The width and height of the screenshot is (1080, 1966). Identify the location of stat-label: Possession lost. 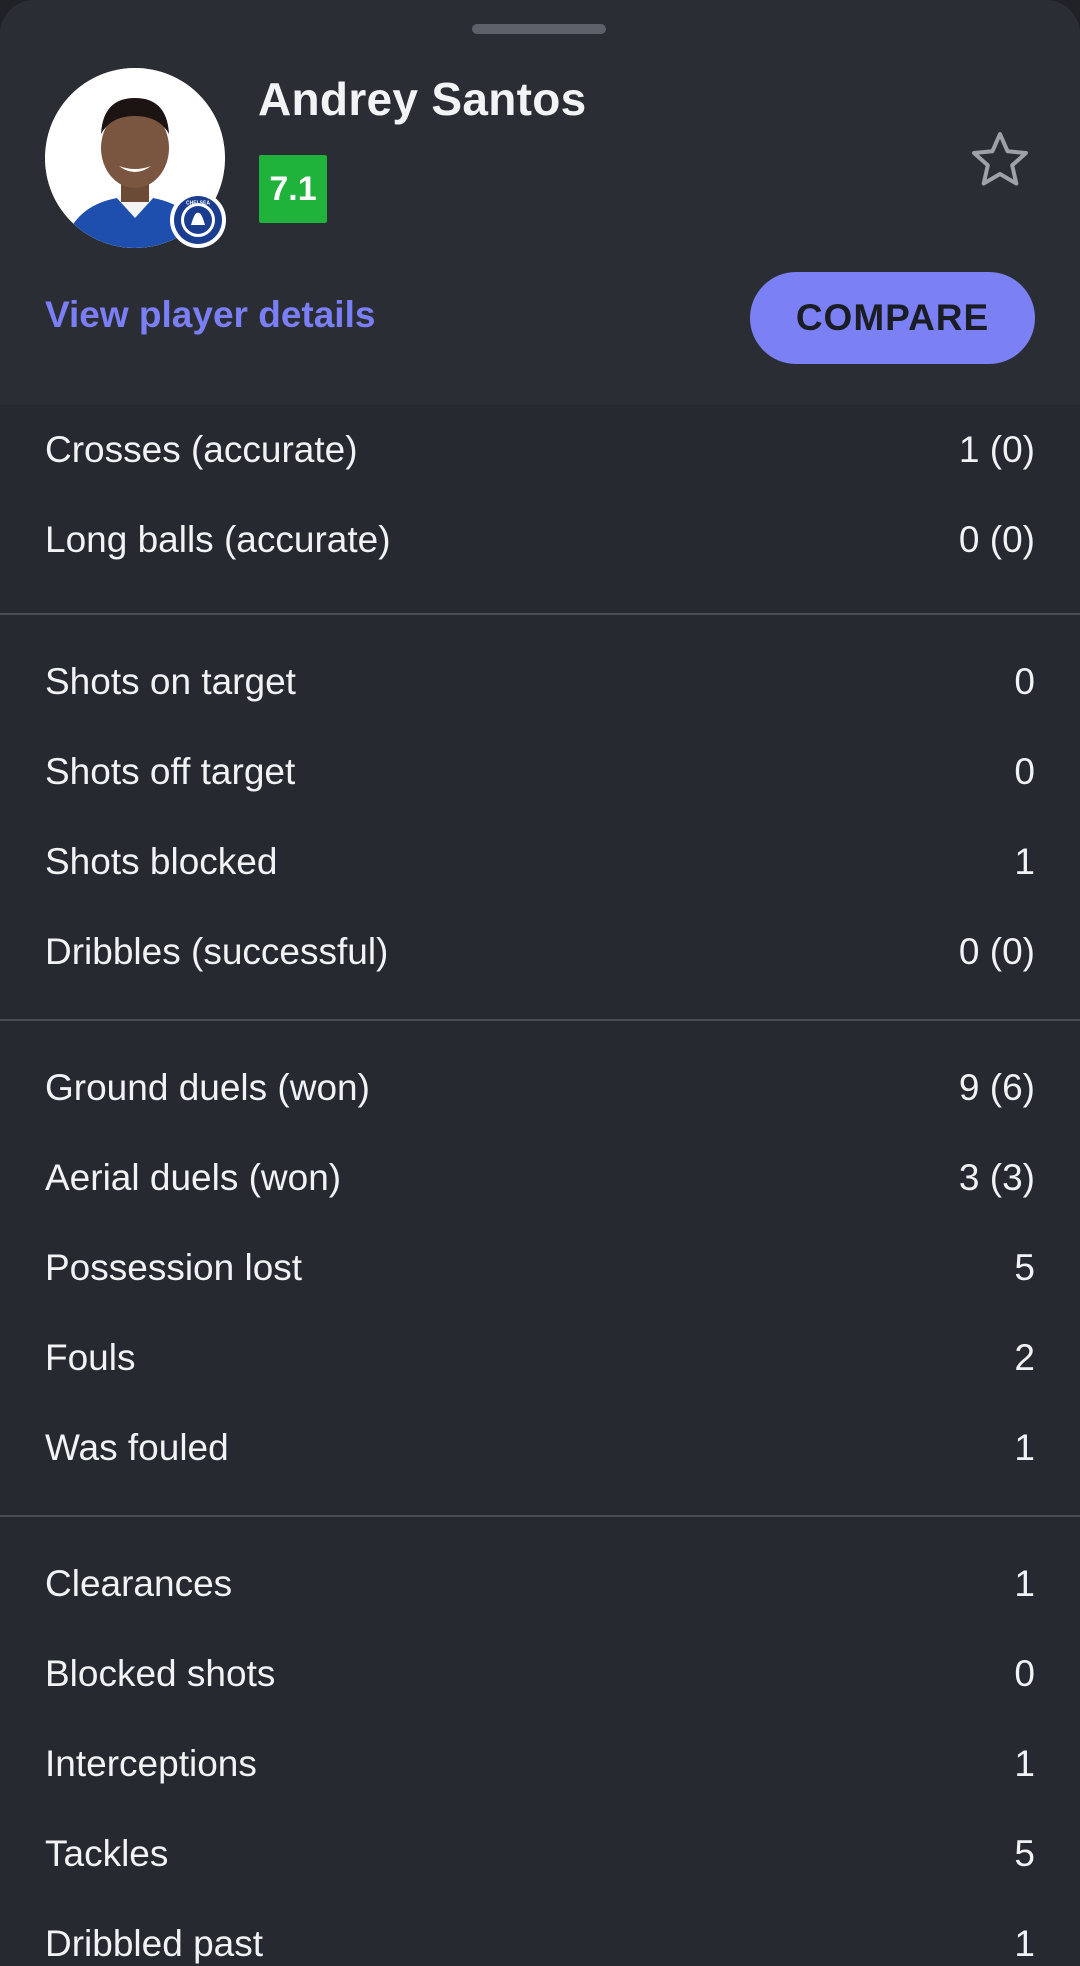
(174, 1267).